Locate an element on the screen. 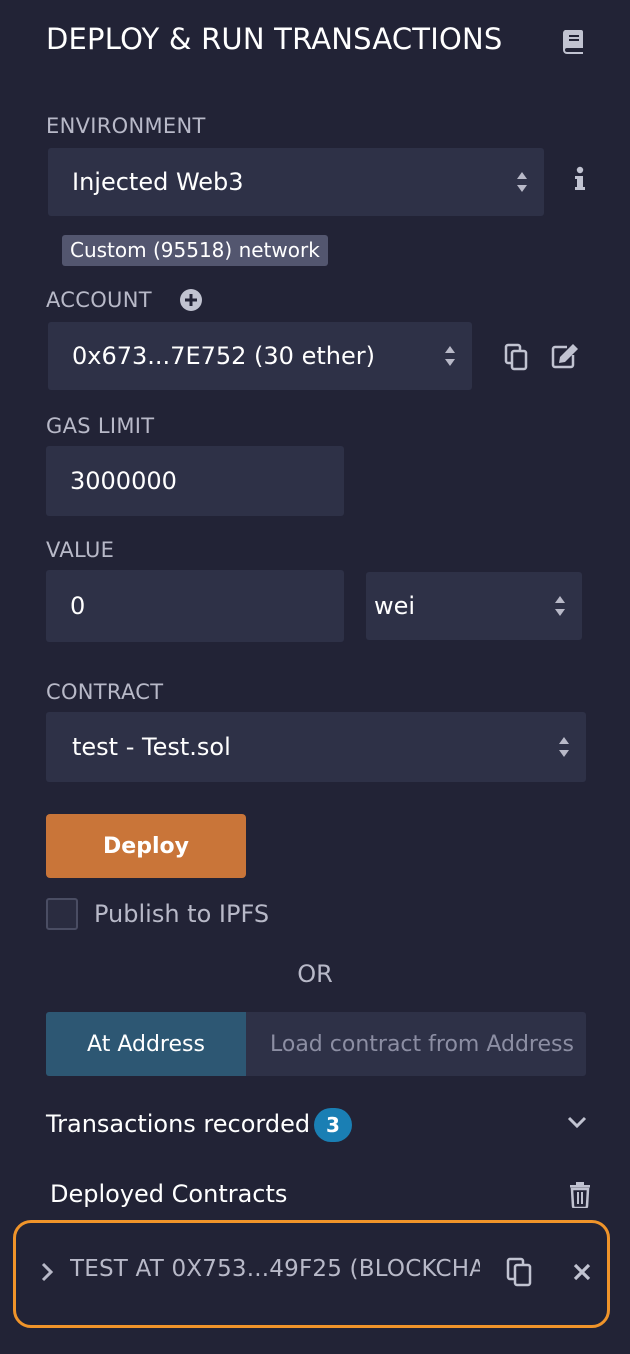  account-select: 0x673...7E752 (30 ether) is located at coordinates (260, 356).